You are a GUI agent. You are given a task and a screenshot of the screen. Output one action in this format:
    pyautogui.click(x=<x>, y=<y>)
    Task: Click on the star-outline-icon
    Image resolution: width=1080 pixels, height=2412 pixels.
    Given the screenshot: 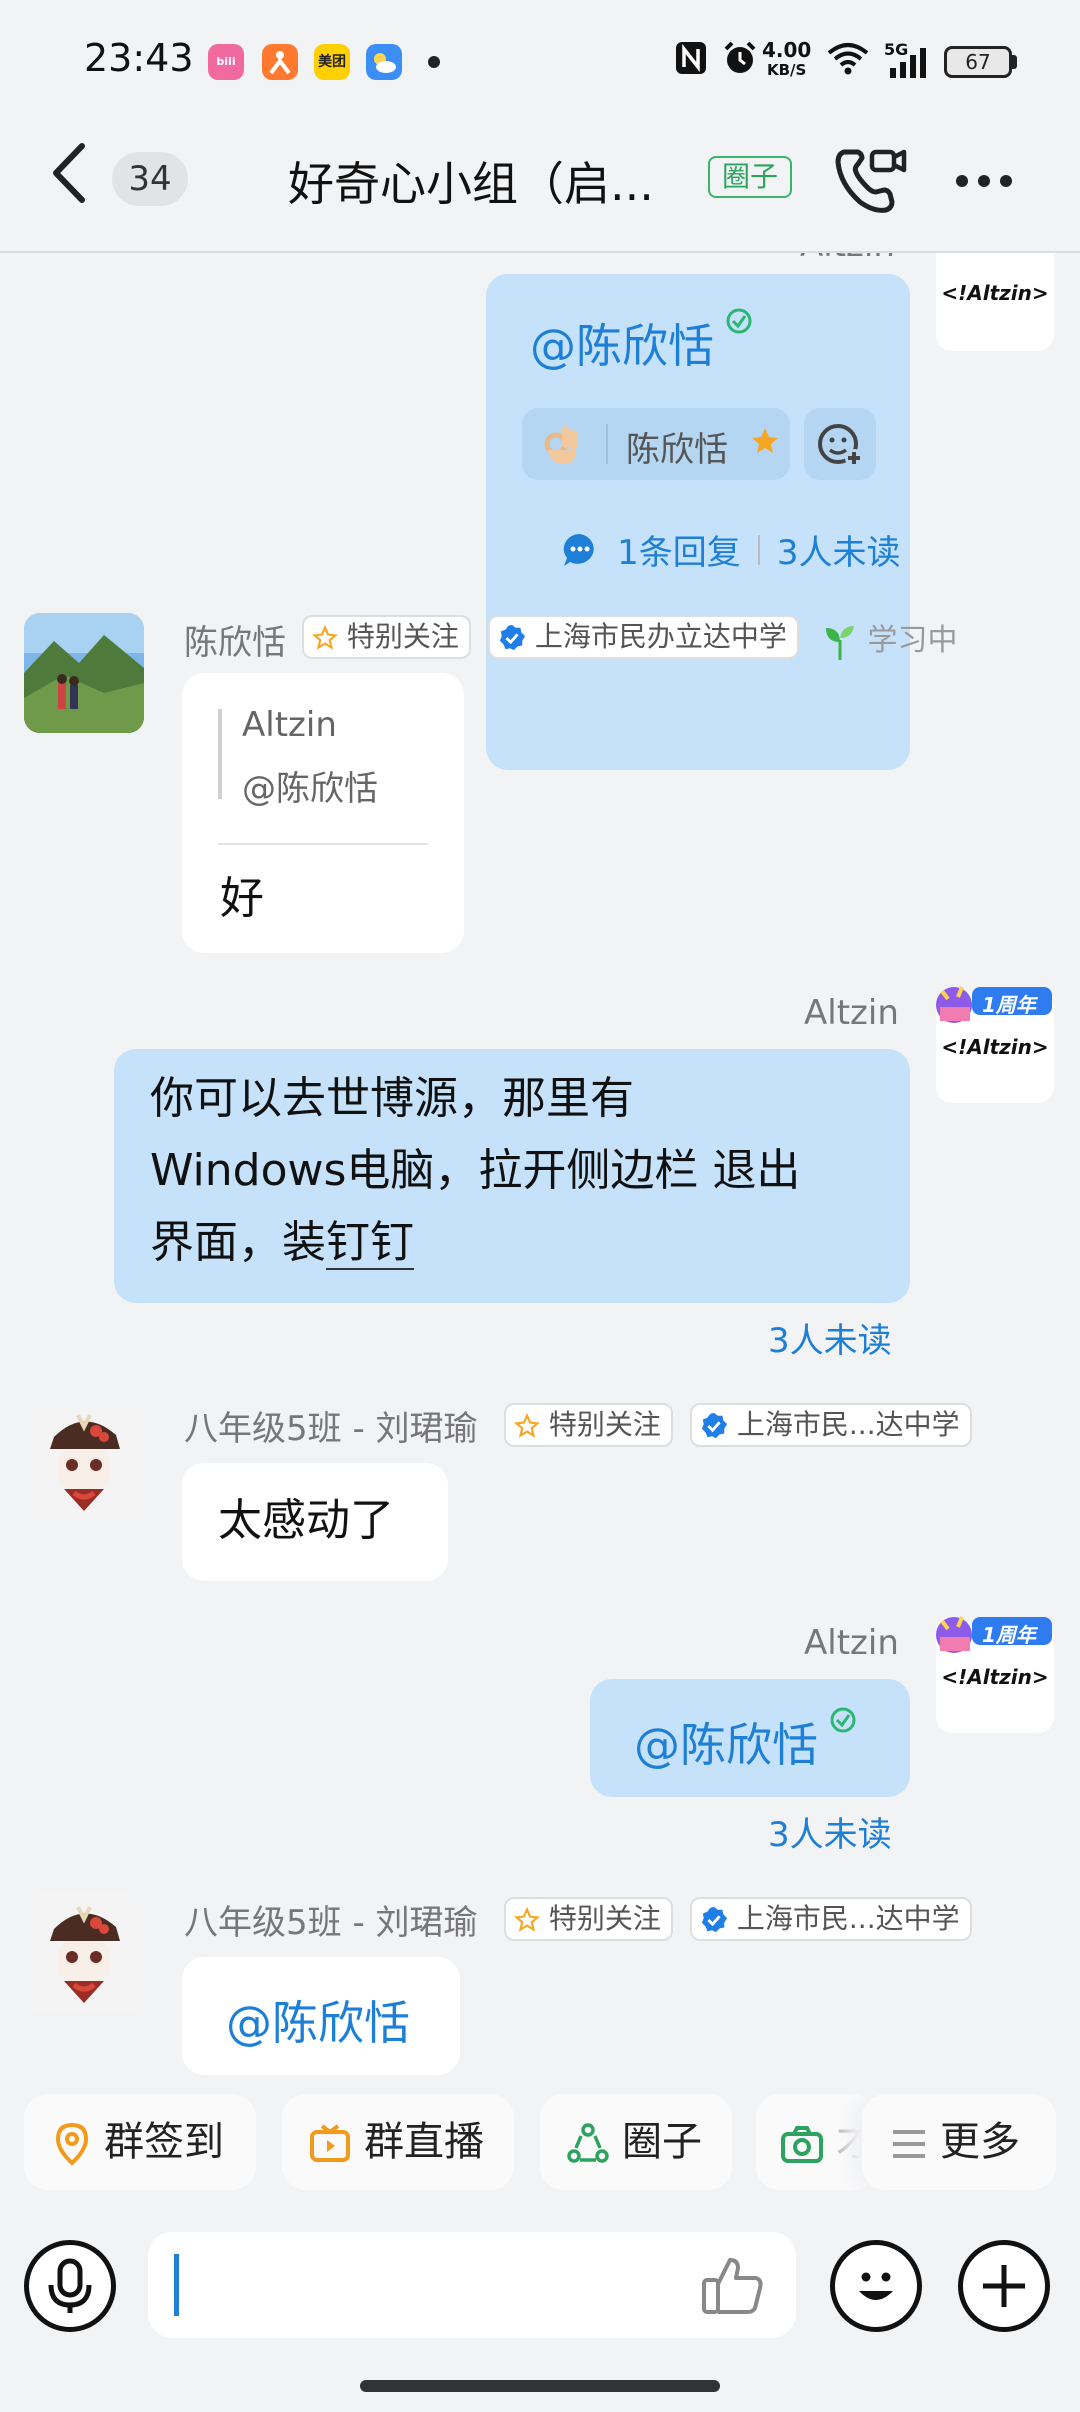 What is the action you would take?
    pyautogui.click(x=527, y=1425)
    